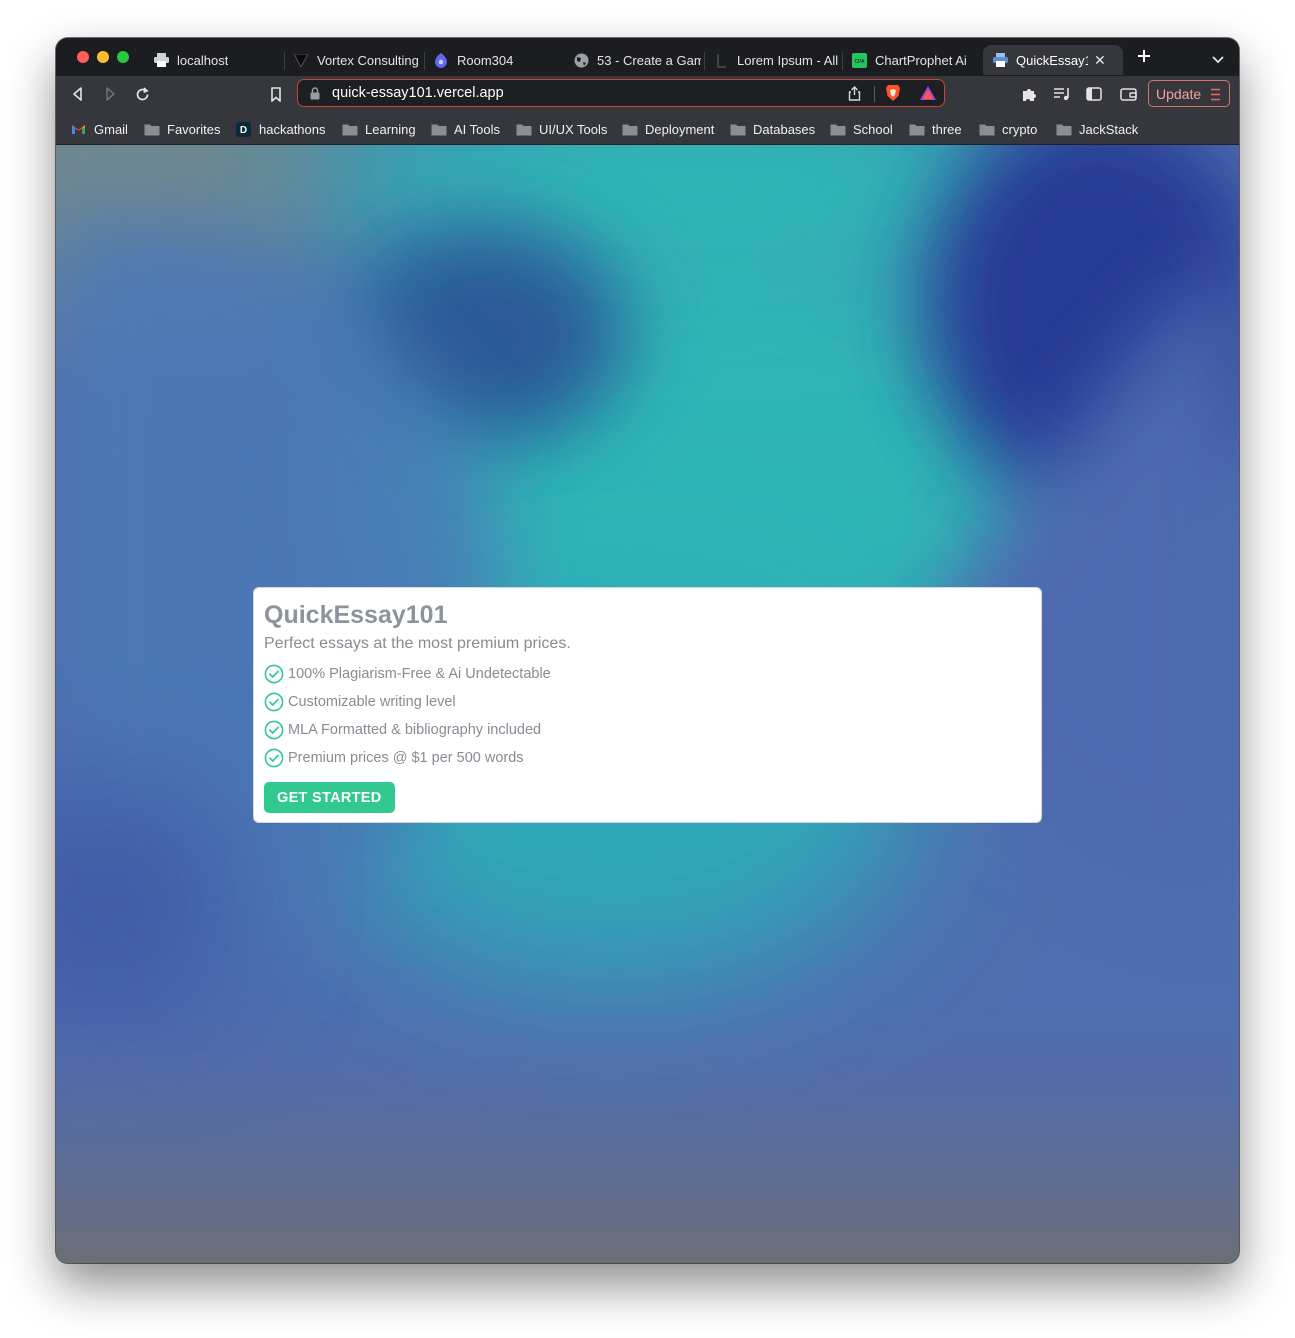  What do you see at coordinates (874, 94) in the screenshot?
I see `urlbar-divider` at bounding box center [874, 94].